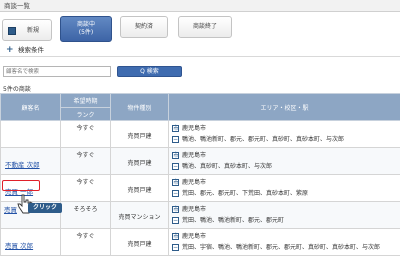  I want to click on area-districts: 鴨池、真砂町、真砂本町、与次郎, so click(227, 166).